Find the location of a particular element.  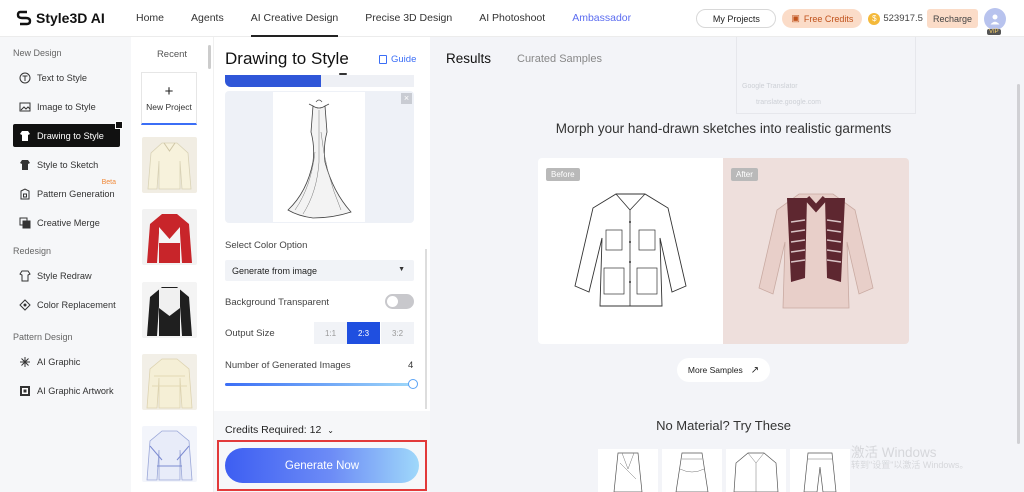

before-tag: Before is located at coordinates (563, 174).